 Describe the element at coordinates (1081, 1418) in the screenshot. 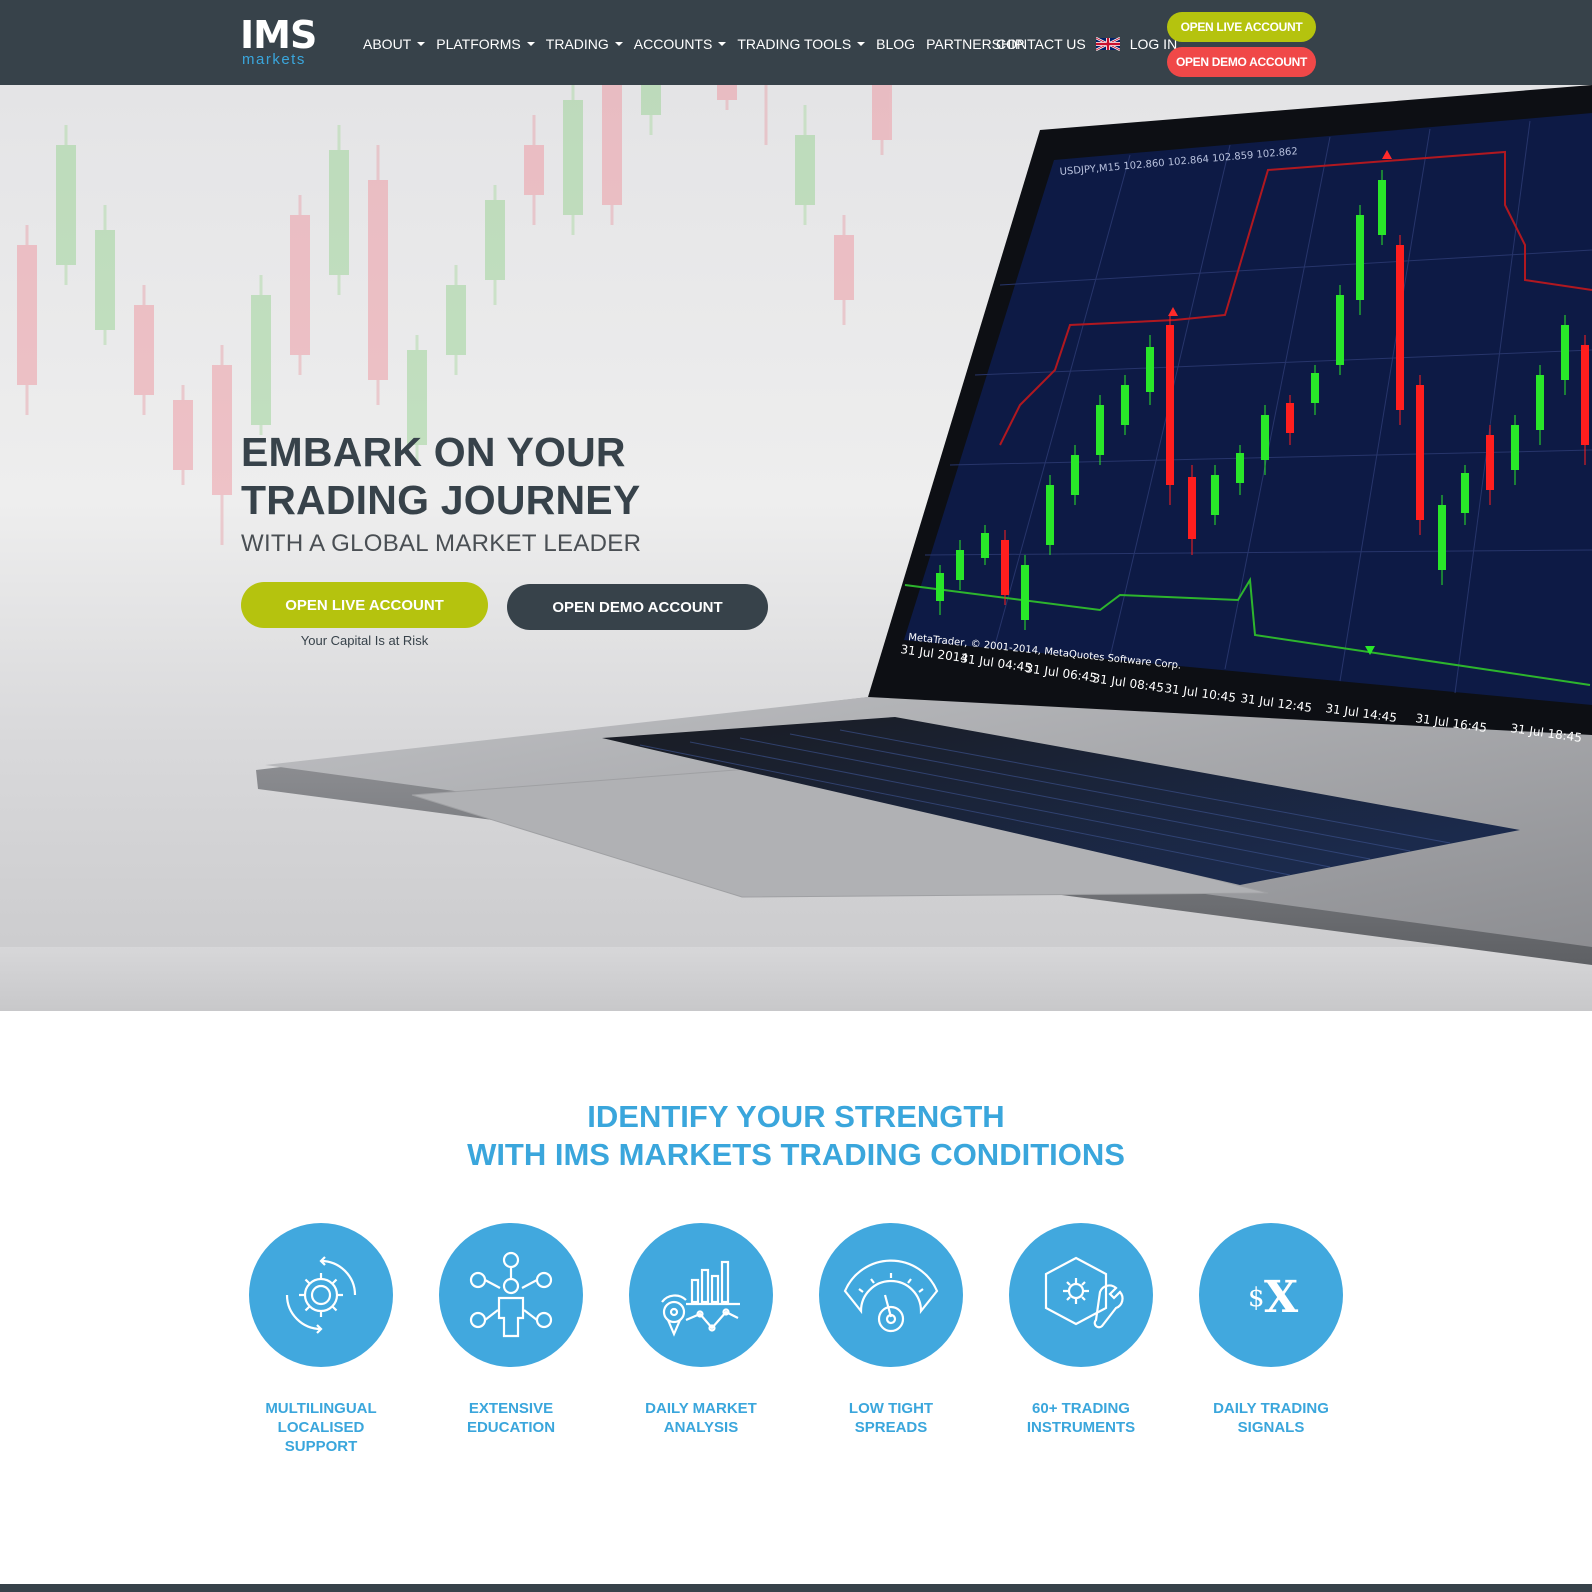

I see `feature-label: 60+ TRADING INSTRUMENTS` at that location.